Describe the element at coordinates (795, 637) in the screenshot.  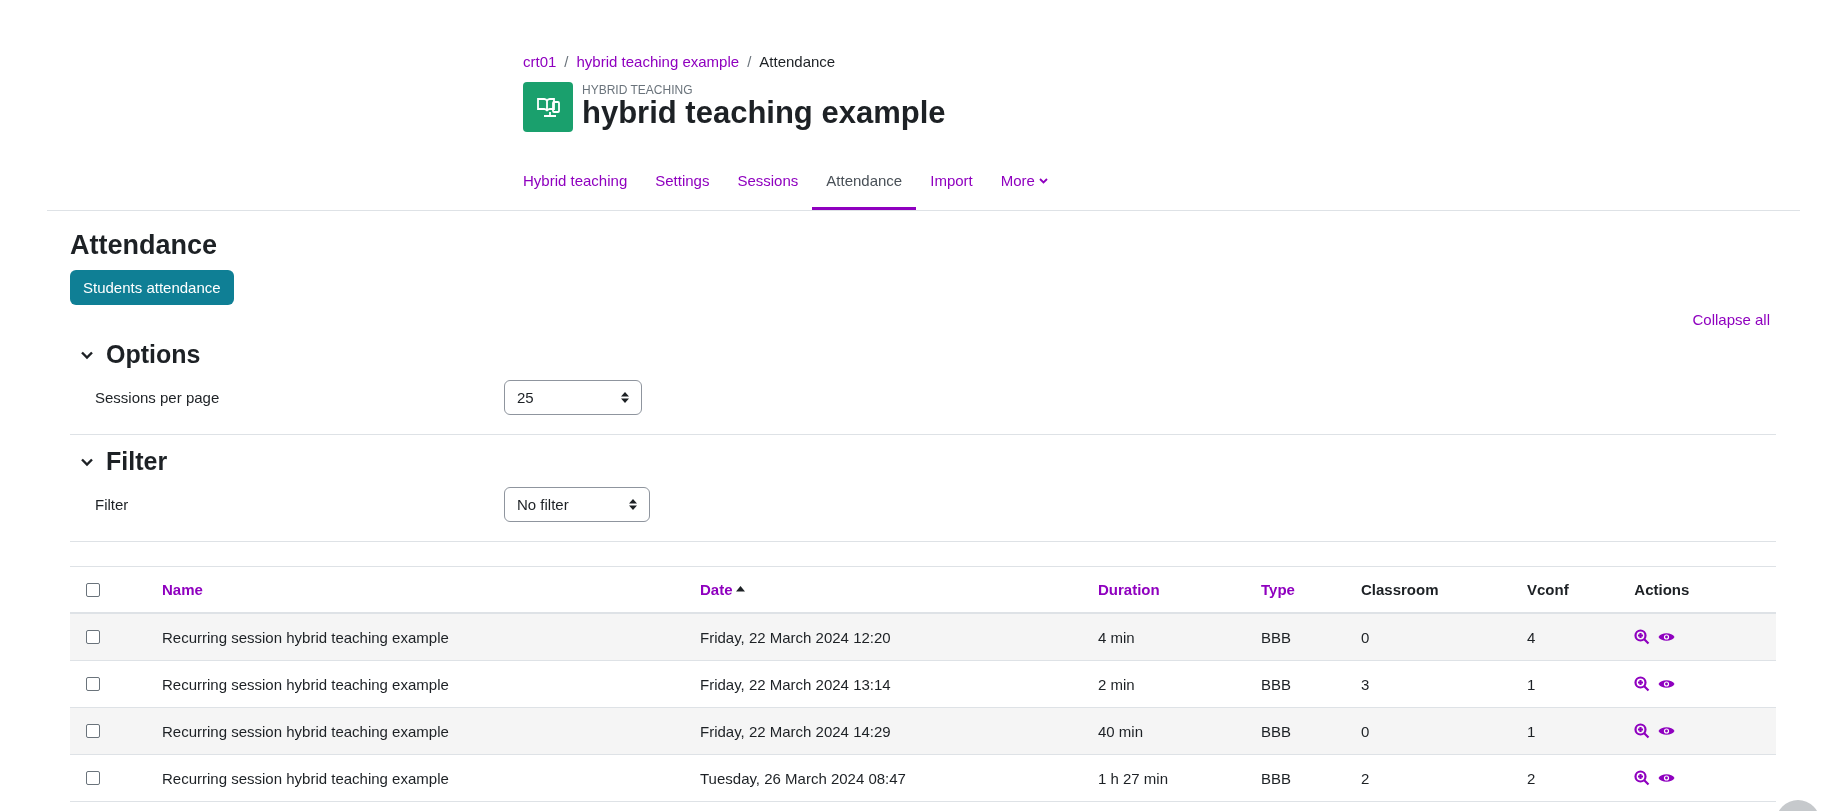
I see `table-cell: Friday, 22 March 2024 12:20` at that location.